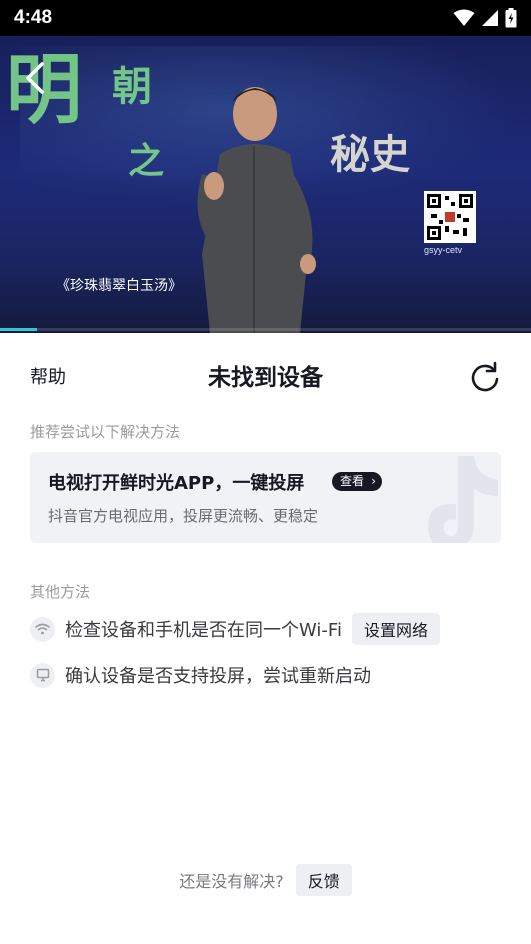  I want to click on recommended-section-label: 推荐尝试以下解决方法, so click(105, 432).